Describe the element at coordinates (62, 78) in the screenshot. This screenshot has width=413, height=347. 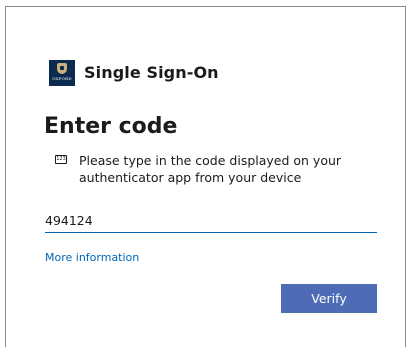
I see `logo-text: OXFORD` at that location.